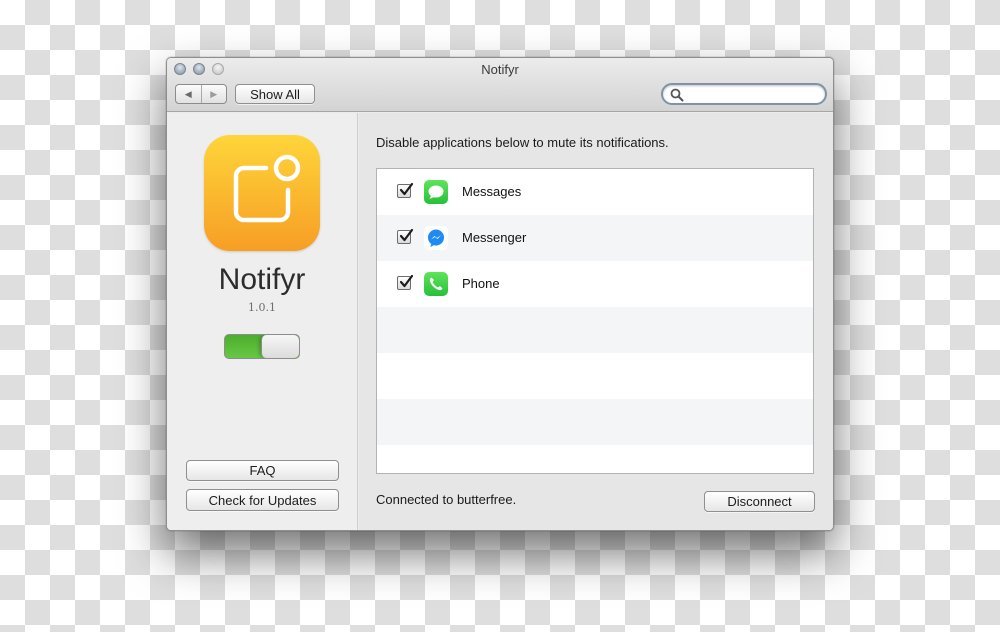 The height and width of the screenshot is (632, 1000). I want to click on show-all-button: Show All, so click(275, 94).